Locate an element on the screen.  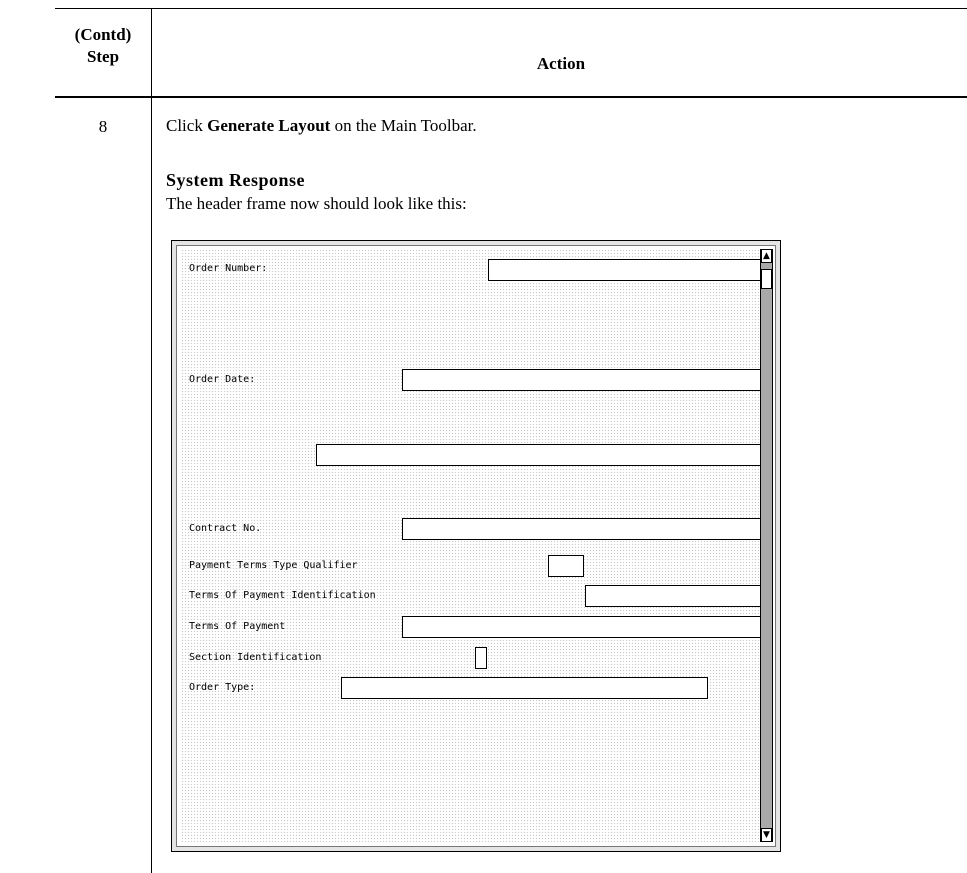
order-number-label: Order Number: is located at coordinates (228, 268).